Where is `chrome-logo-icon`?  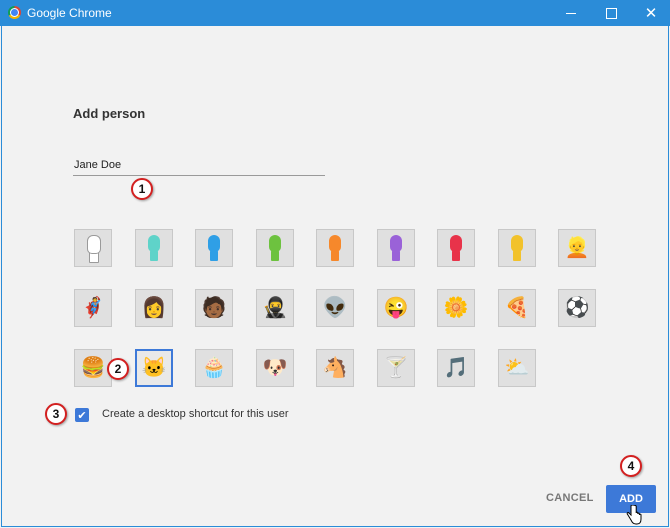
chrome-logo-icon is located at coordinates (14, 12).